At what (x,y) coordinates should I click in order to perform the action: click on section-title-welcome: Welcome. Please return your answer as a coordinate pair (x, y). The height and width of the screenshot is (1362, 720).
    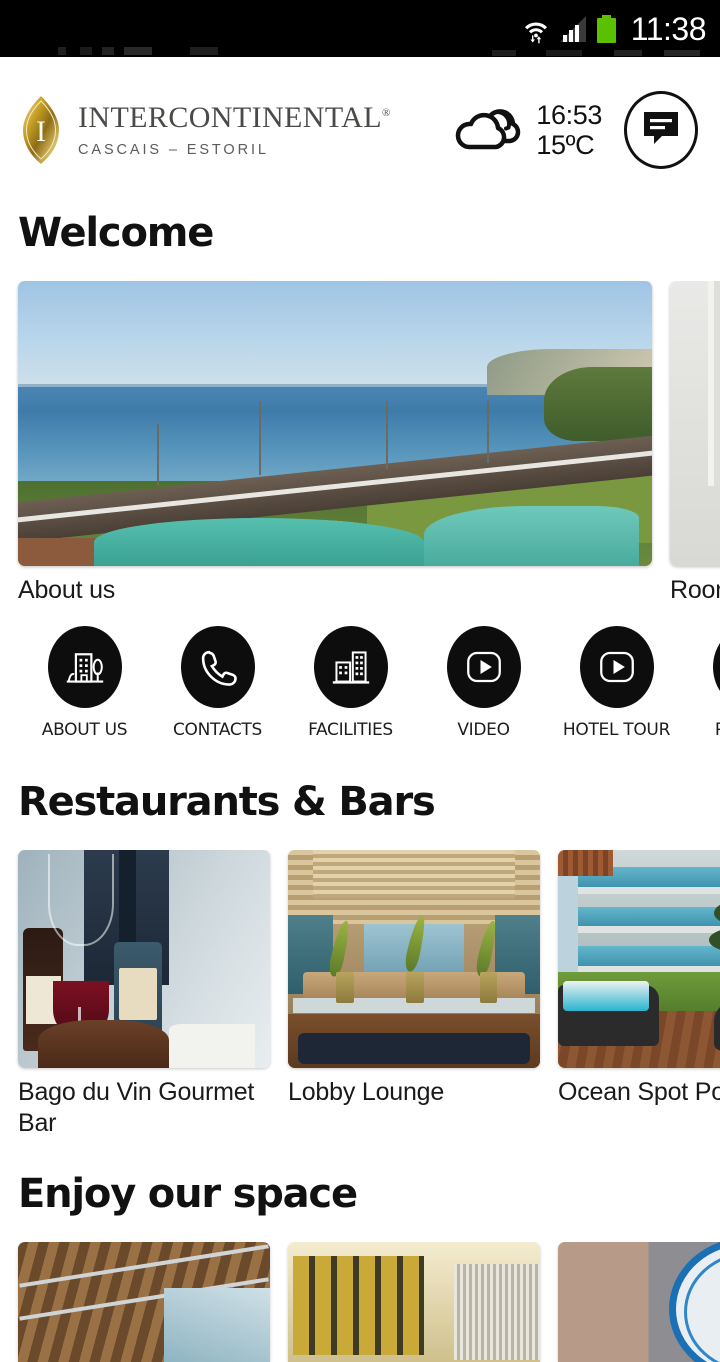
    Looking at the image, I should click on (360, 233).